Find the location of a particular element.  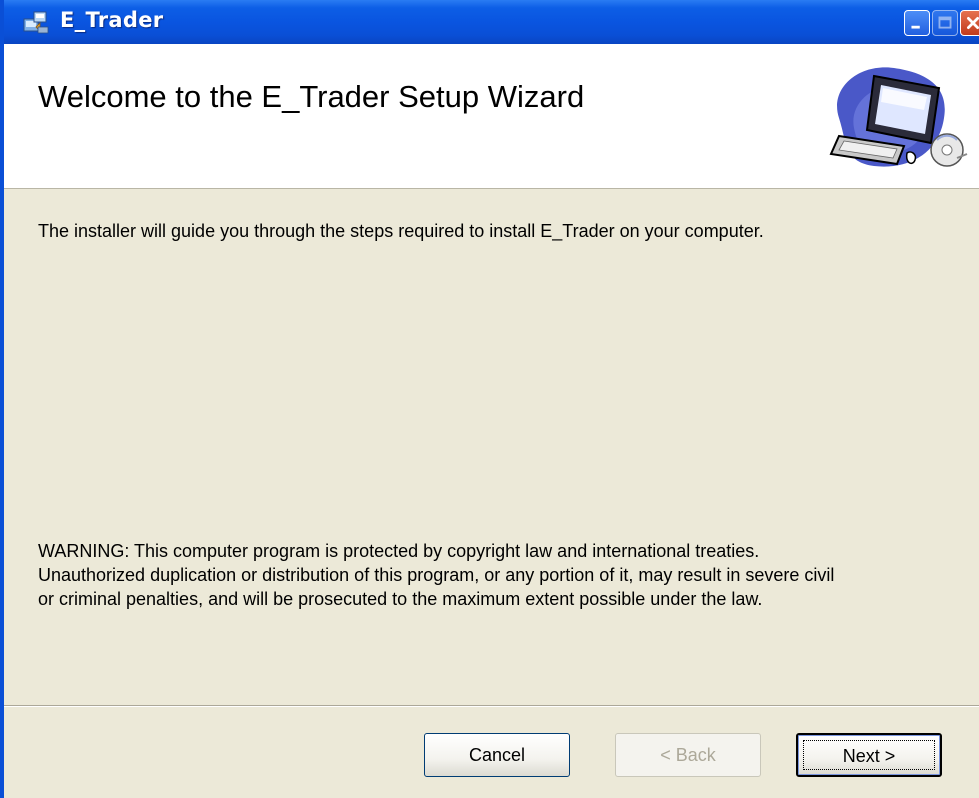

page-title: Welcome to the E_Trader Setup Wizard is located at coordinates (311, 96).